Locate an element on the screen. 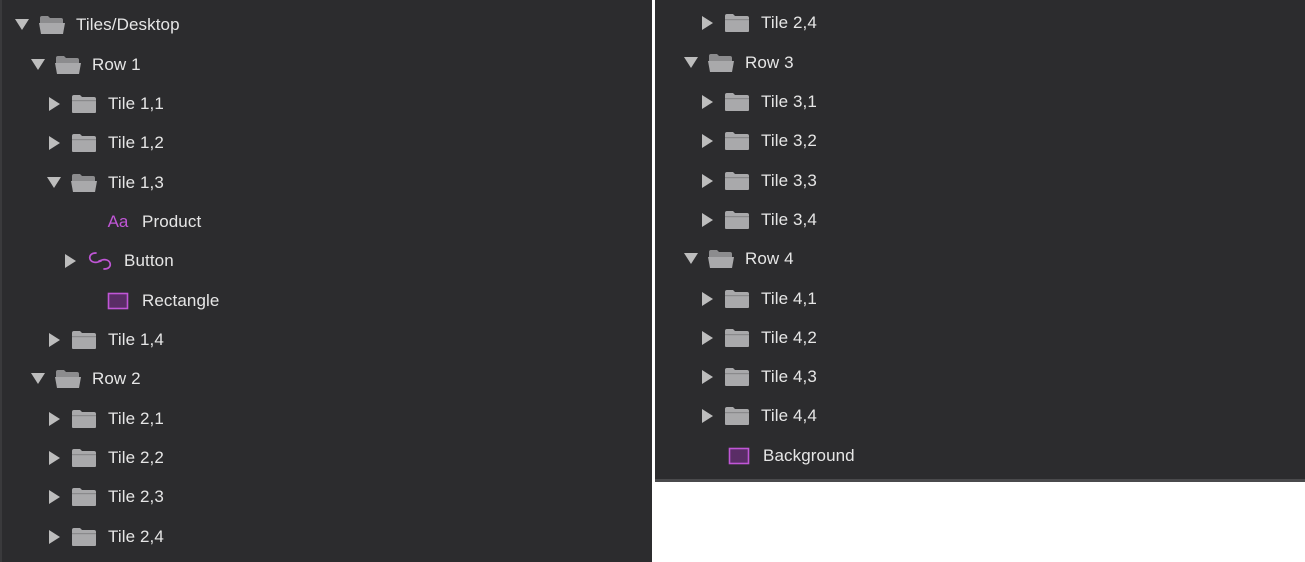 Image resolution: width=1305 pixels, height=562 pixels. layer-label: Background is located at coordinates (809, 455).